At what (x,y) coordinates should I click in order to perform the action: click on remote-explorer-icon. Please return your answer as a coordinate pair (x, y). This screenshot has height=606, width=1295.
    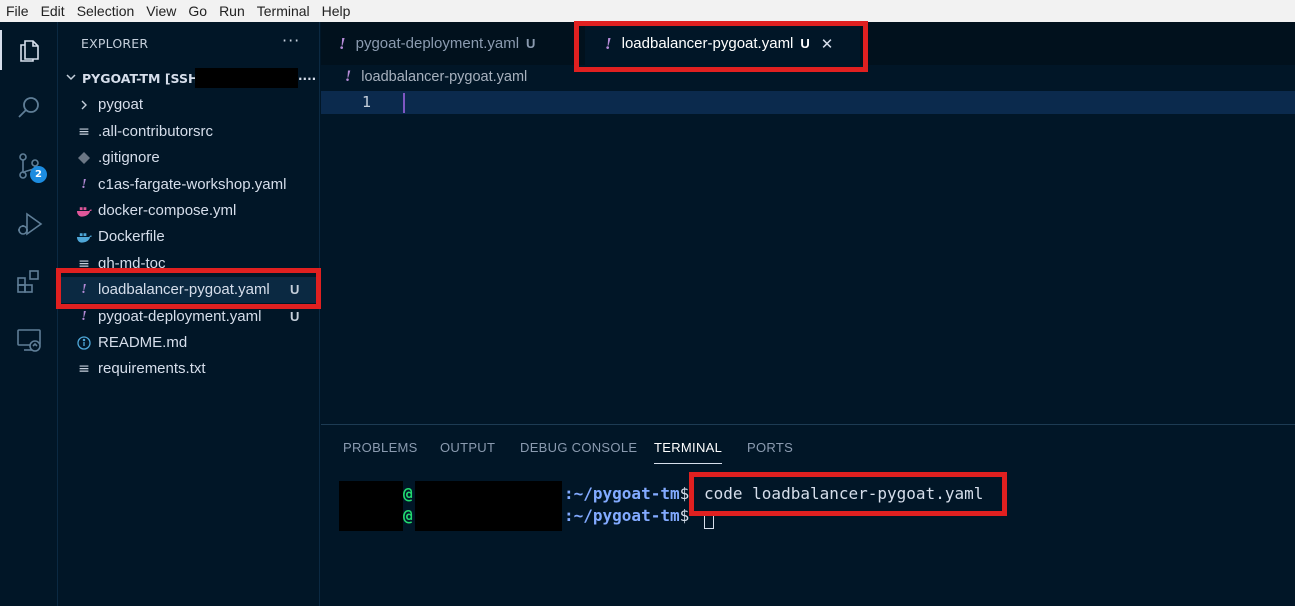
    Looking at the image, I should click on (29, 340).